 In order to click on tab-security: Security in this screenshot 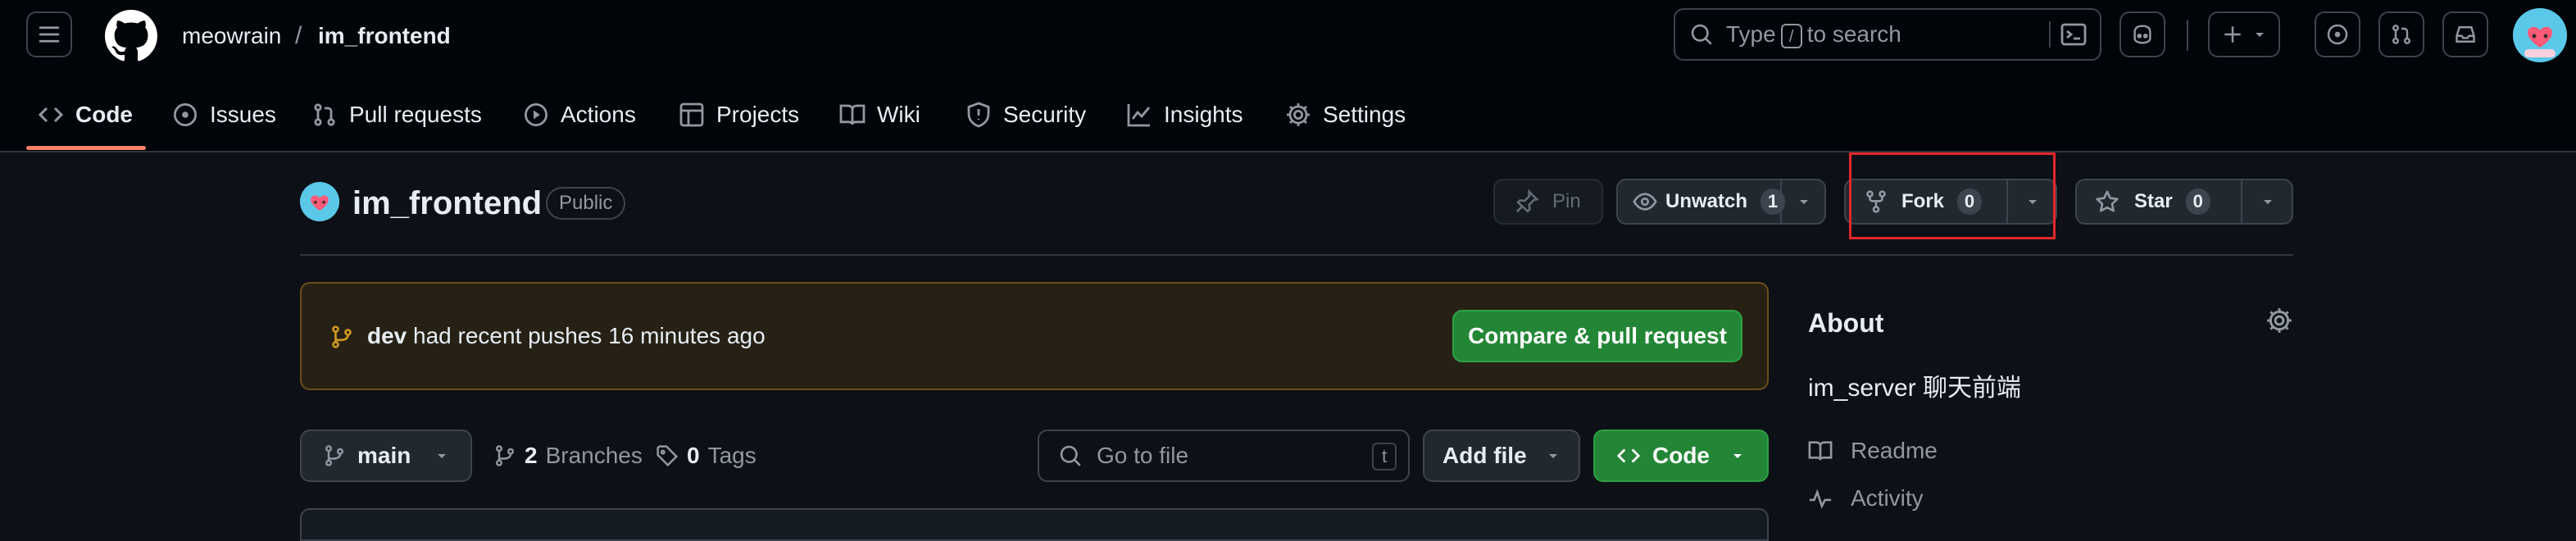, I will do `click(1025, 115)`.